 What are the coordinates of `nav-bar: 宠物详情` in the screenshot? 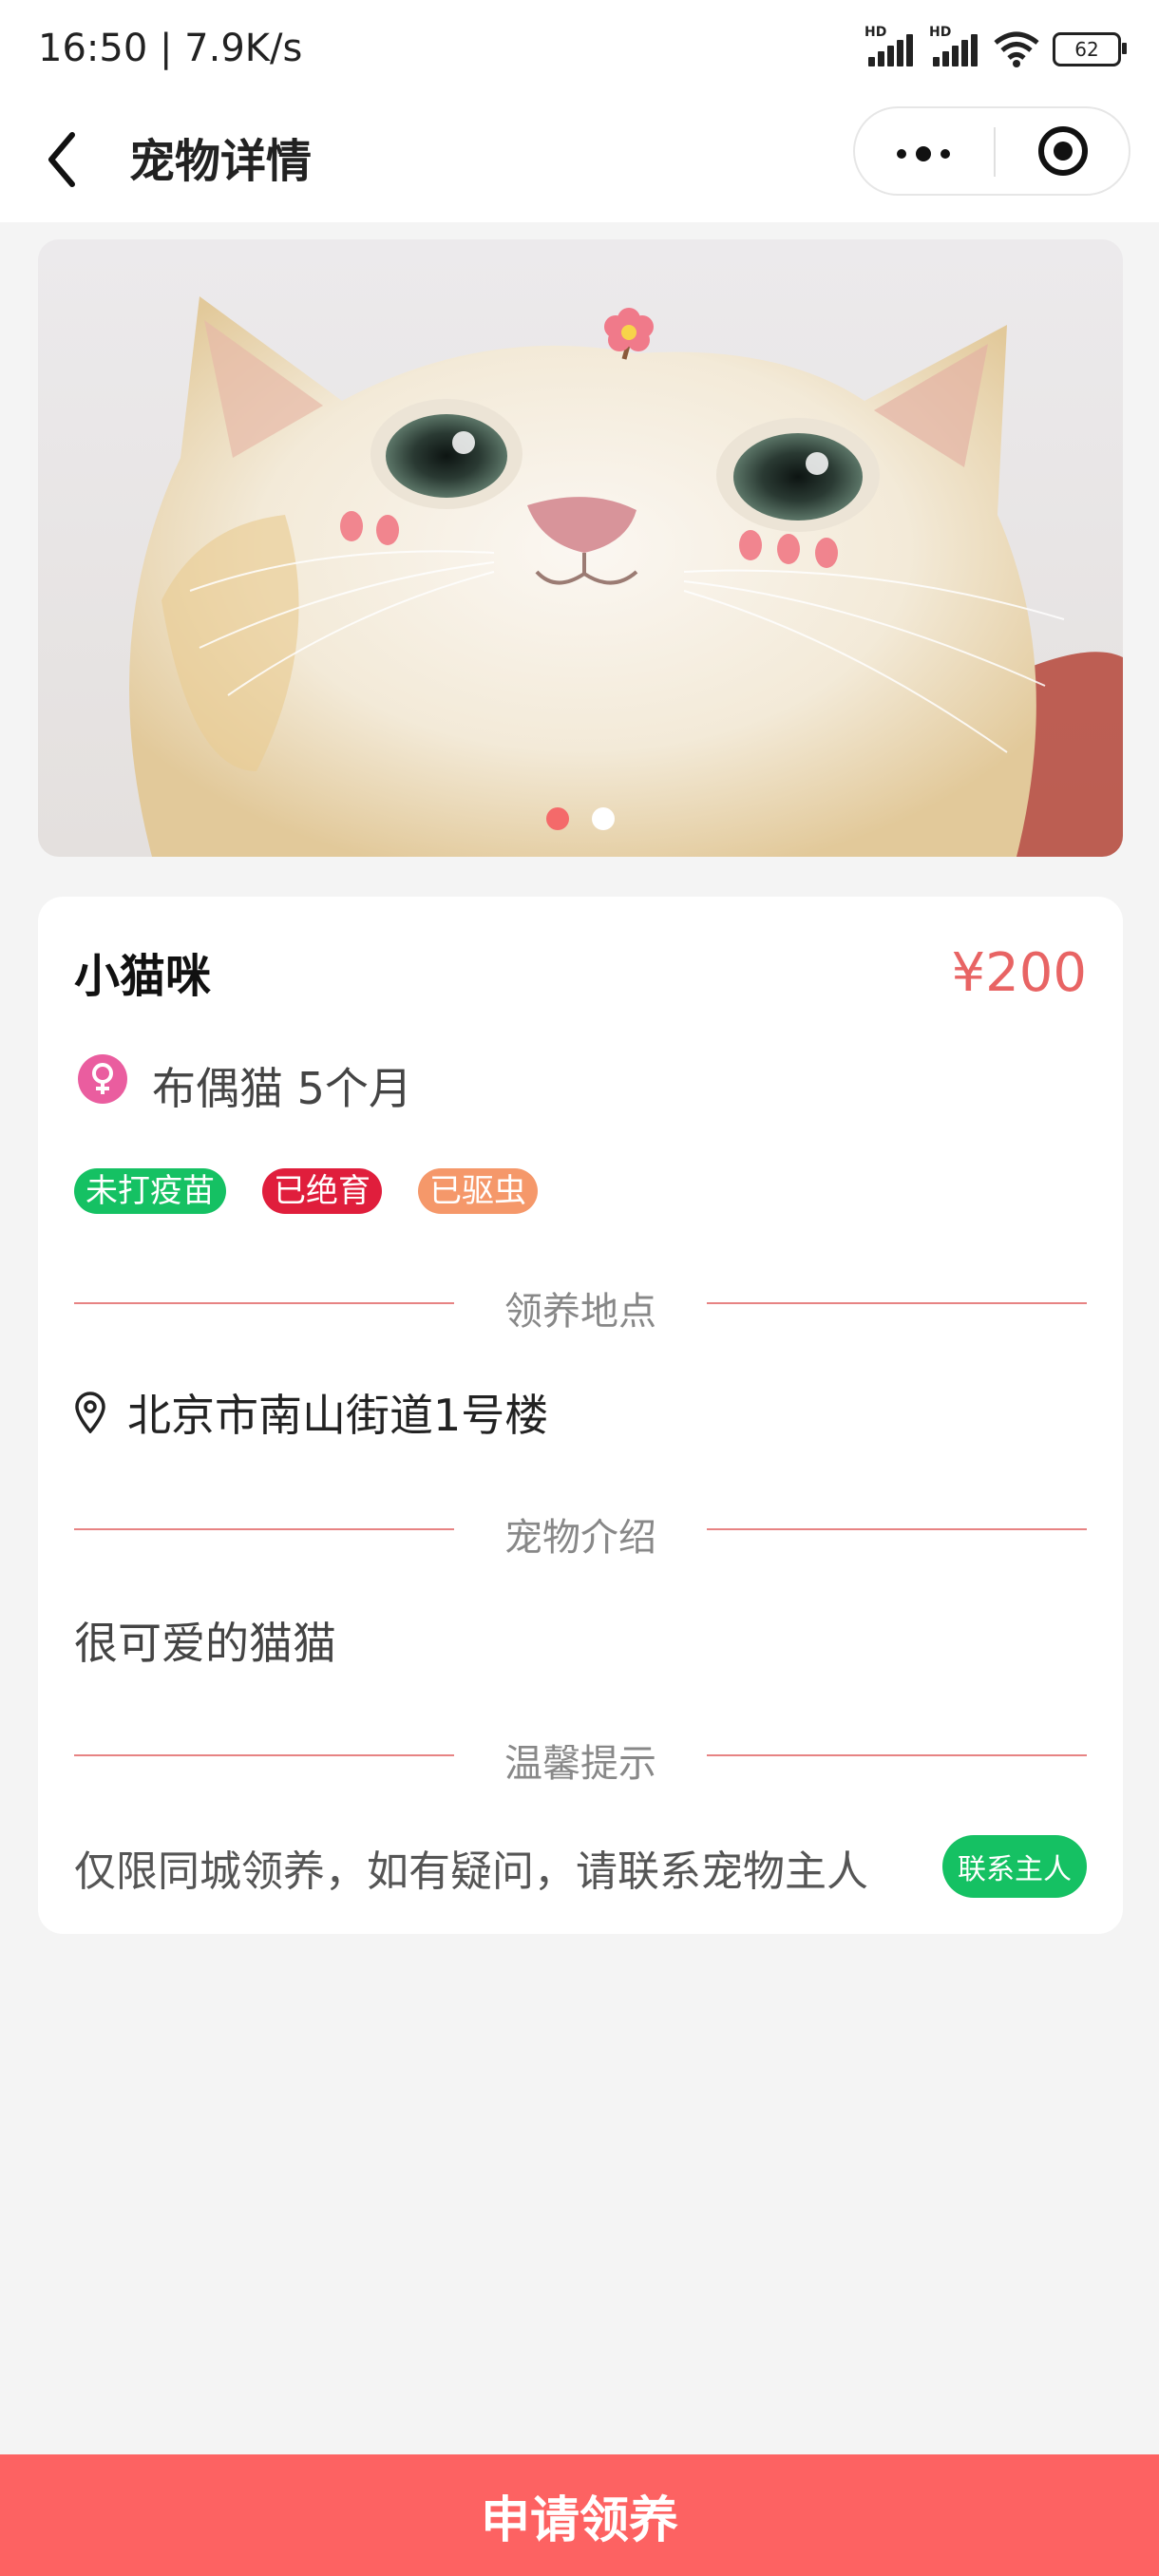 It's located at (579, 163).